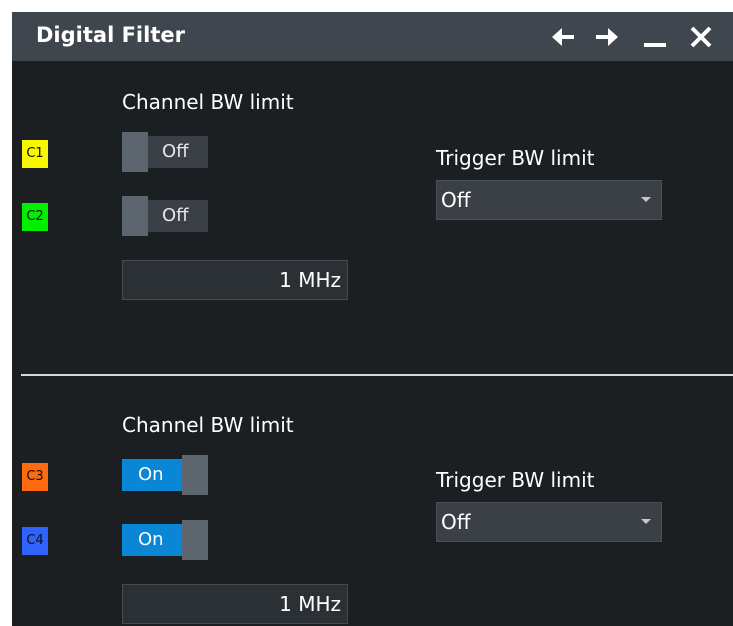 This screenshot has width=733, height=626. I want to click on close-icon, so click(701, 37).